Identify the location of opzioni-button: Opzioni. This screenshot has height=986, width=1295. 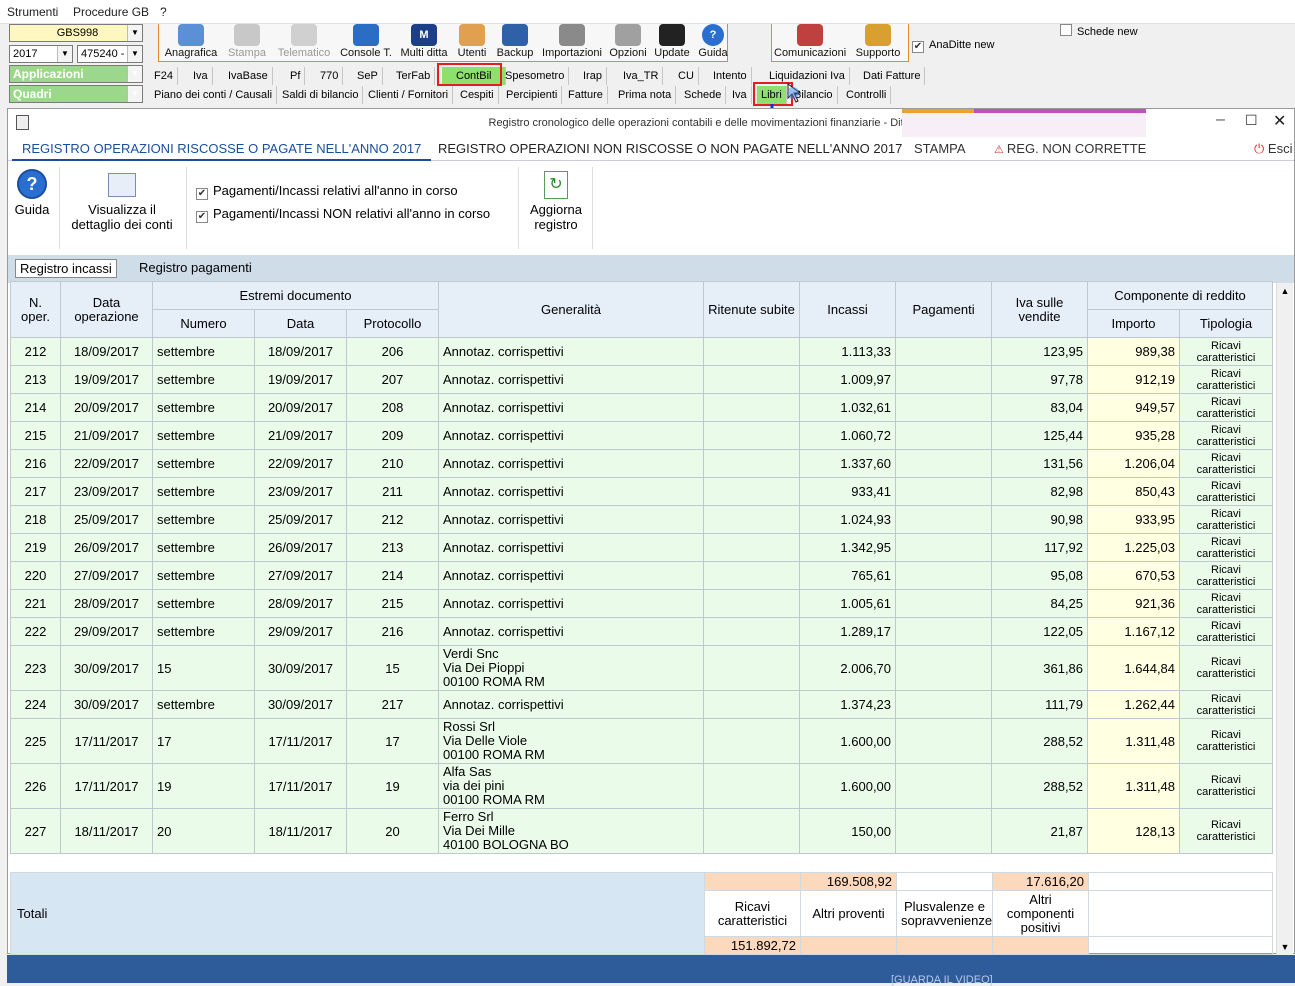
(628, 43).